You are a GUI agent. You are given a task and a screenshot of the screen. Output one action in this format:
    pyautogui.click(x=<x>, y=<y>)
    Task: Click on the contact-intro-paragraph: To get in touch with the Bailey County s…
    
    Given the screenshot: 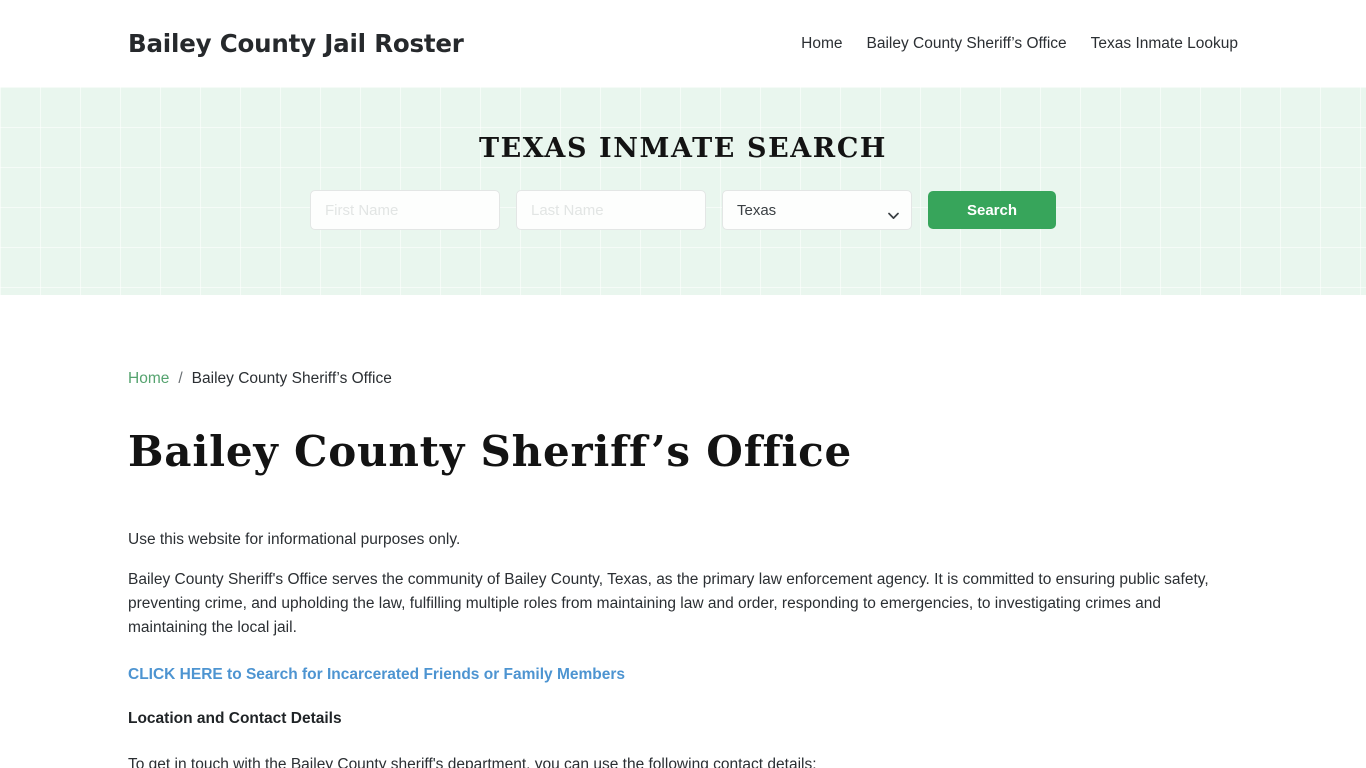 What is the action you would take?
    pyautogui.click(x=472, y=762)
    